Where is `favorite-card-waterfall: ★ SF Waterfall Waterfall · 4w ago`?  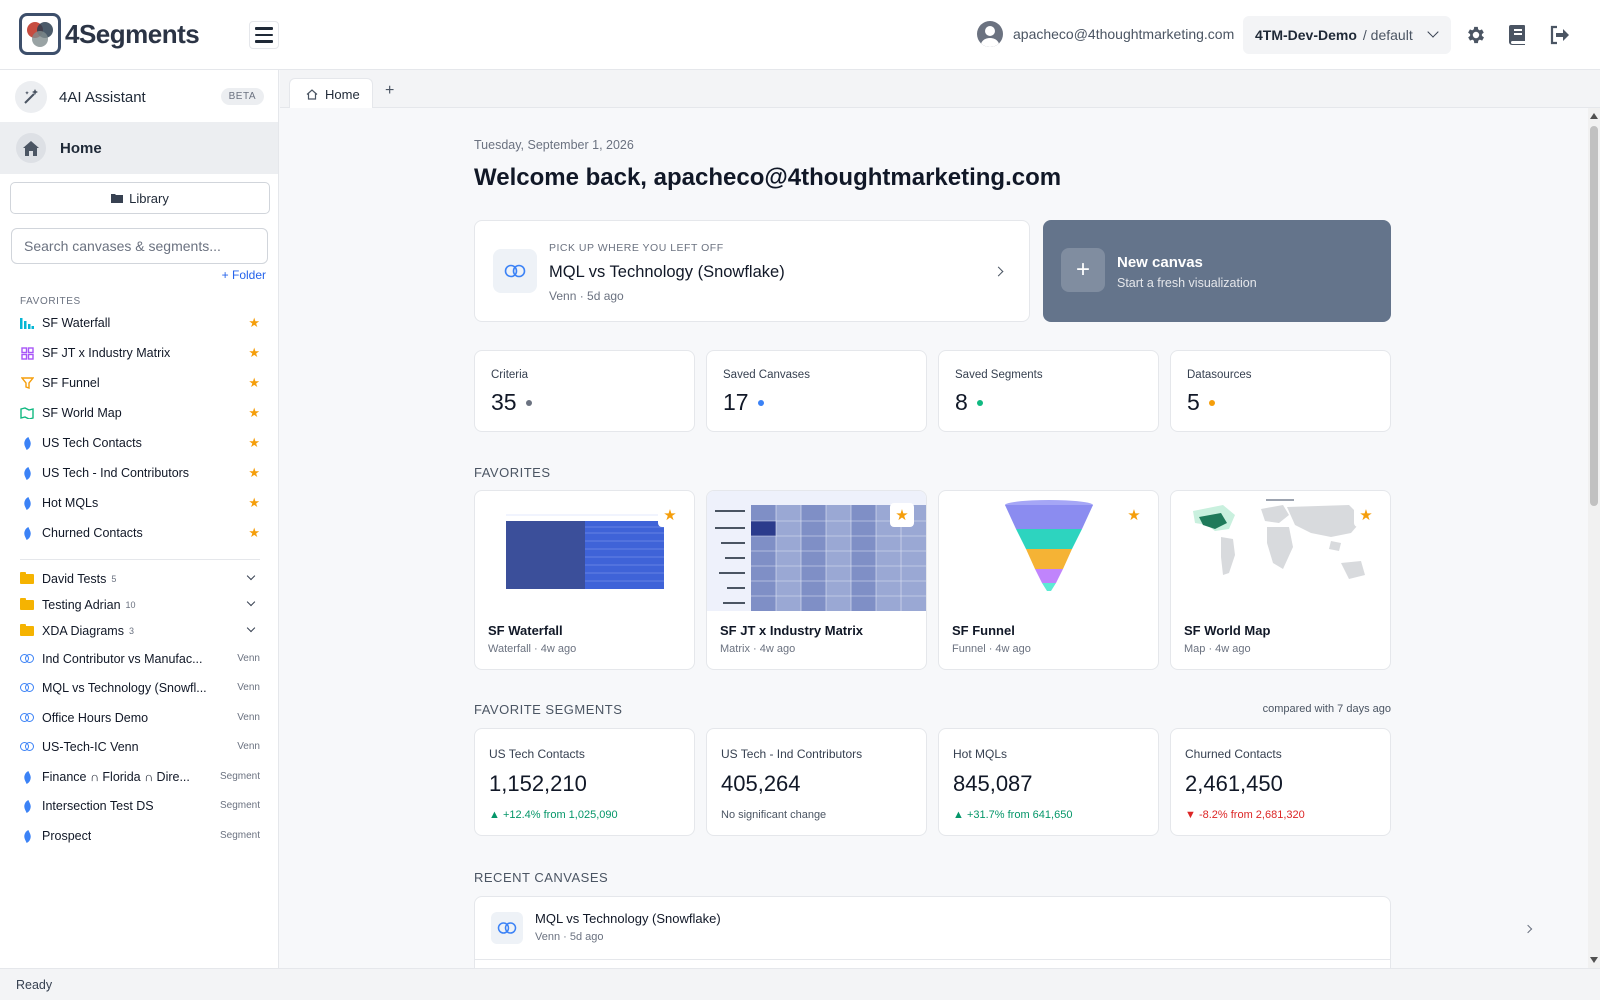
favorite-card-waterfall: ★ SF Waterfall Waterfall · 4w ago is located at coordinates (584, 580).